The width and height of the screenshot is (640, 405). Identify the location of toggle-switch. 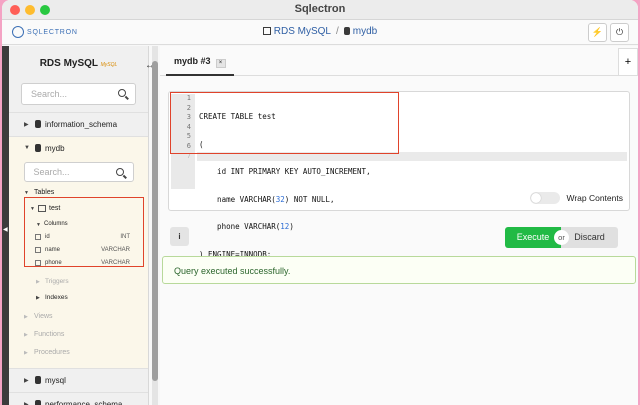
(545, 198).